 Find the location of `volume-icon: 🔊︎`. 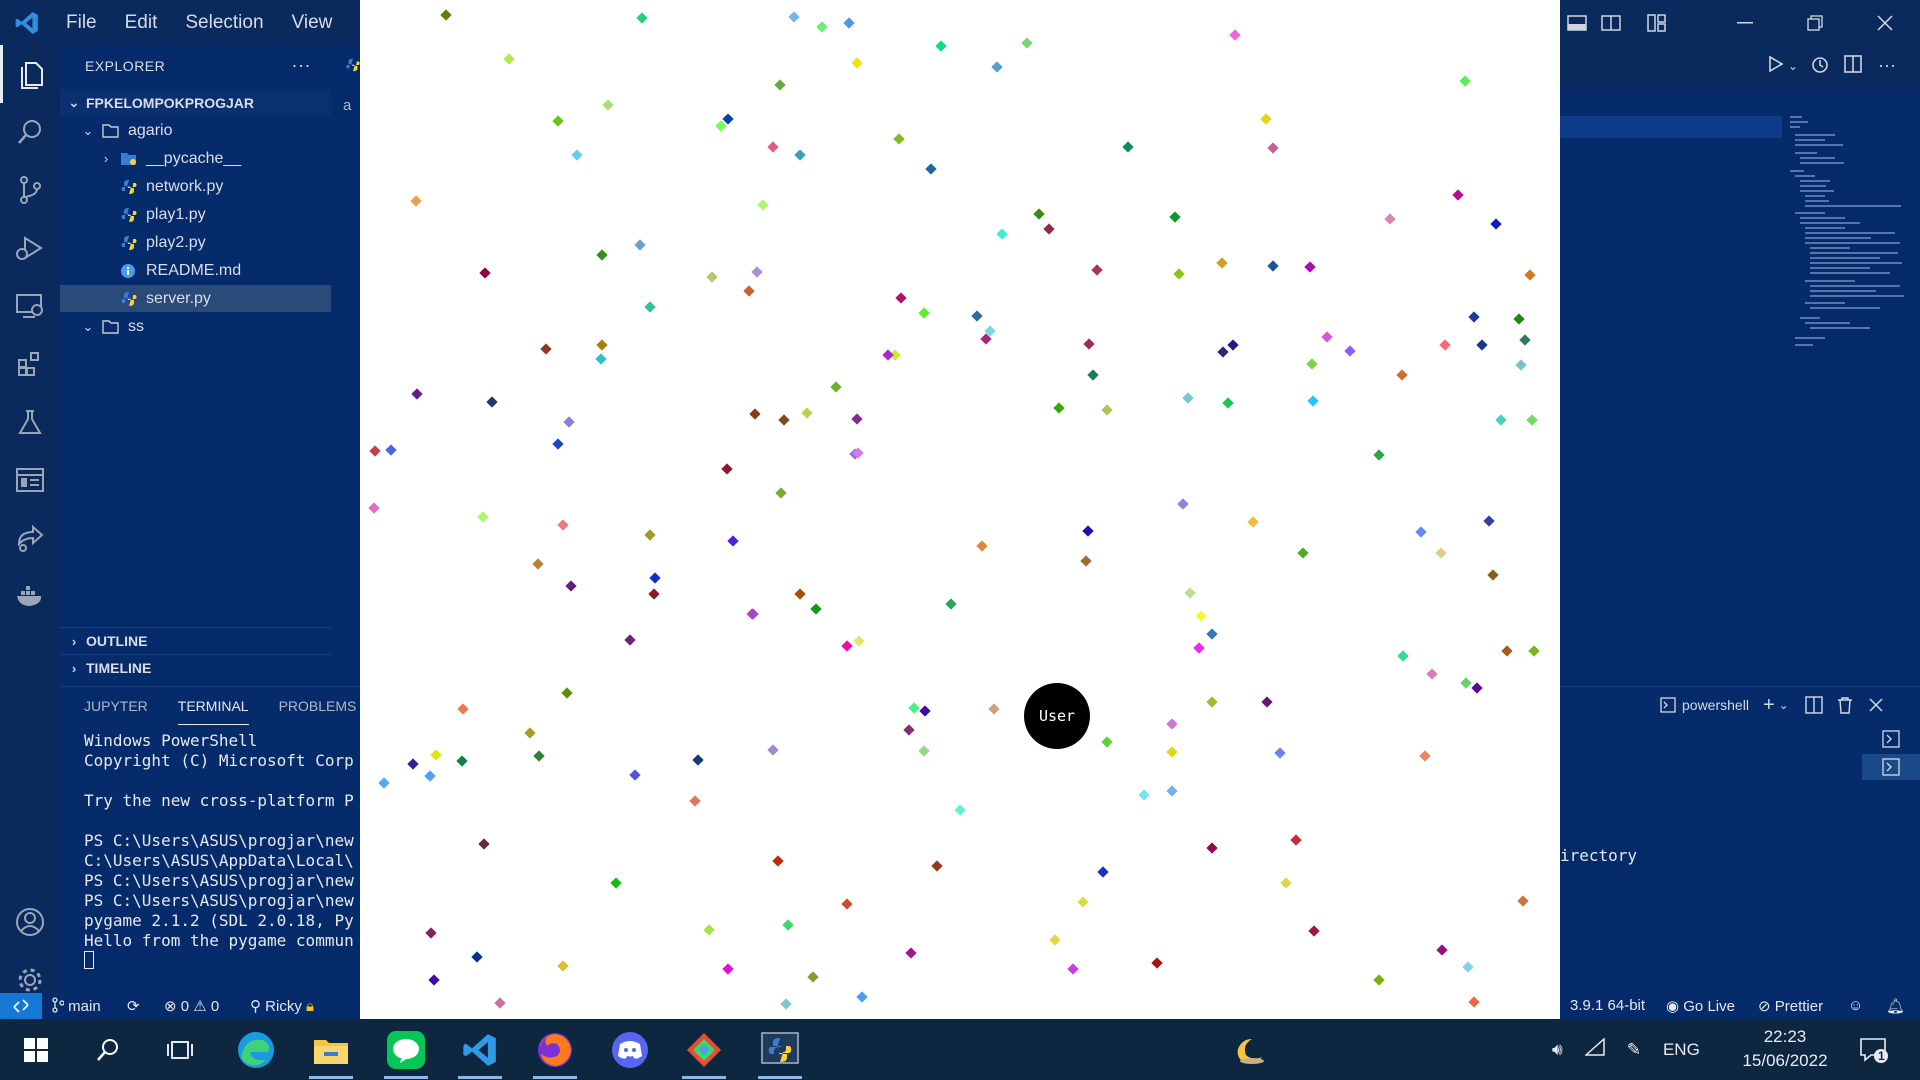

volume-icon: 🔊︎ is located at coordinates (1557, 1050).